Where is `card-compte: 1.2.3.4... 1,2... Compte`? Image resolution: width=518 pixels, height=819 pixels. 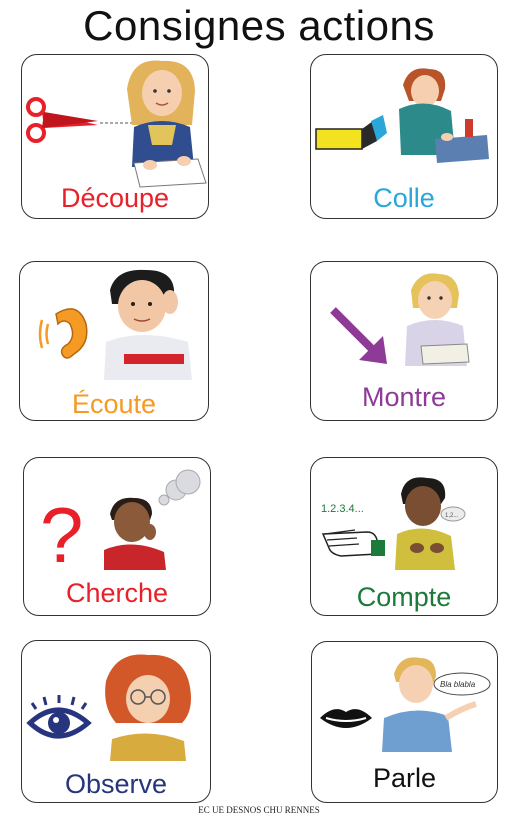 card-compte: 1.2.3.4... 1,2... Compte is located at coordinates (404, 536).